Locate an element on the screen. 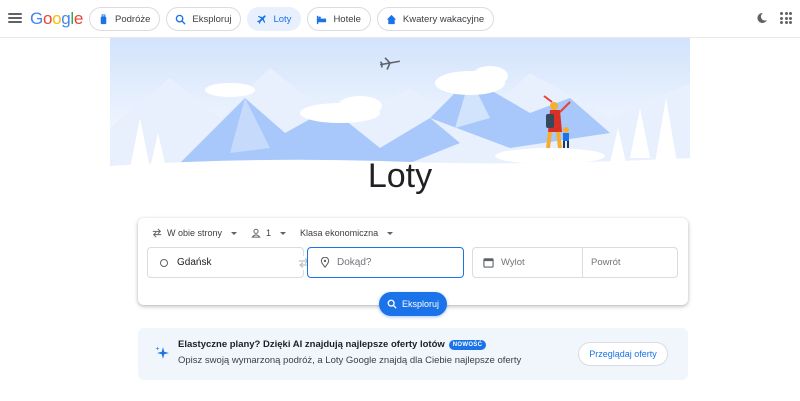  new-badge: NOWOŚĆ is located at coordinates (467, 344).